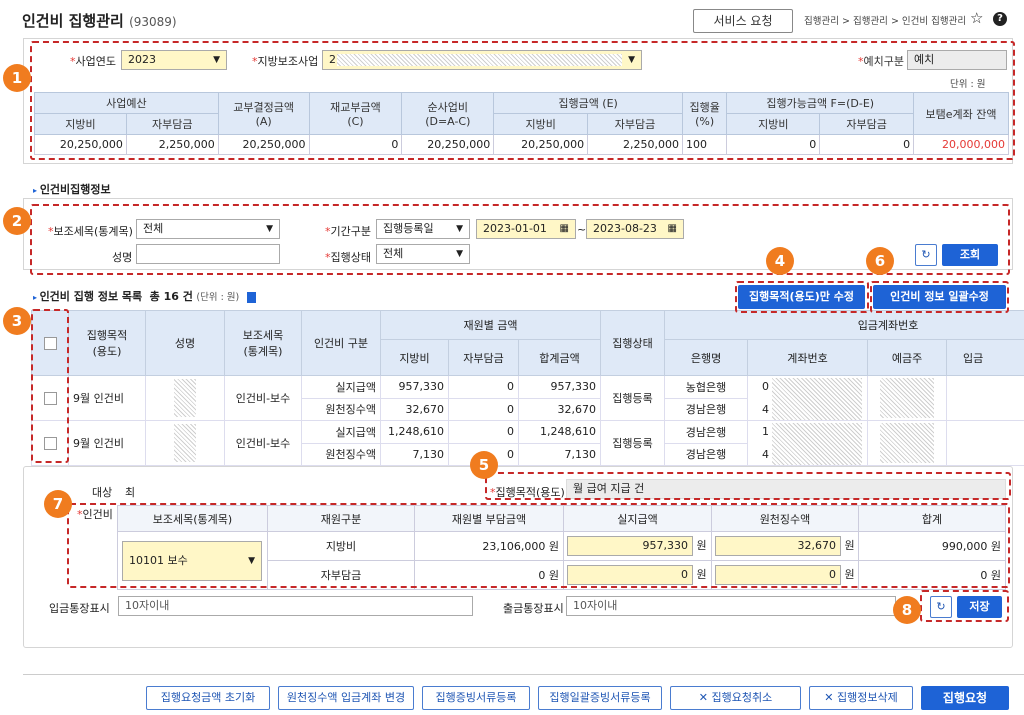  Describe the element at coordinates (414, 454) in the screenshot. I see `local-cell: 7,130` at that location.